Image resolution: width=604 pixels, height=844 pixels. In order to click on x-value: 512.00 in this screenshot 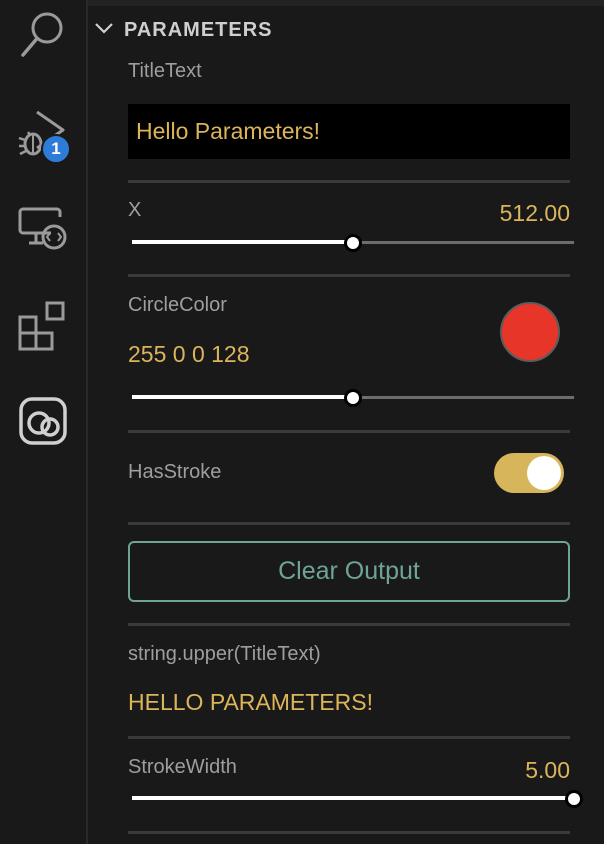, I will do `click(534, 213)`.